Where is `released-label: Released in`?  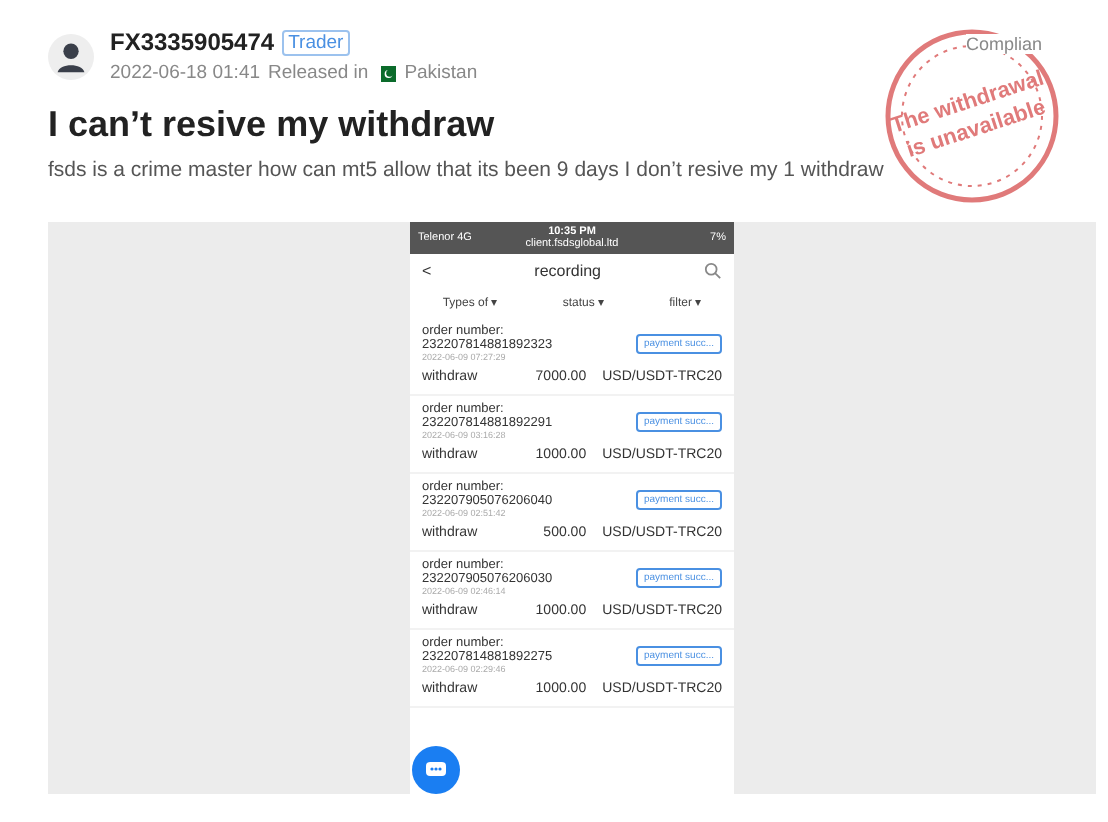 released-label: Released in is located at coordinates (318, 73).